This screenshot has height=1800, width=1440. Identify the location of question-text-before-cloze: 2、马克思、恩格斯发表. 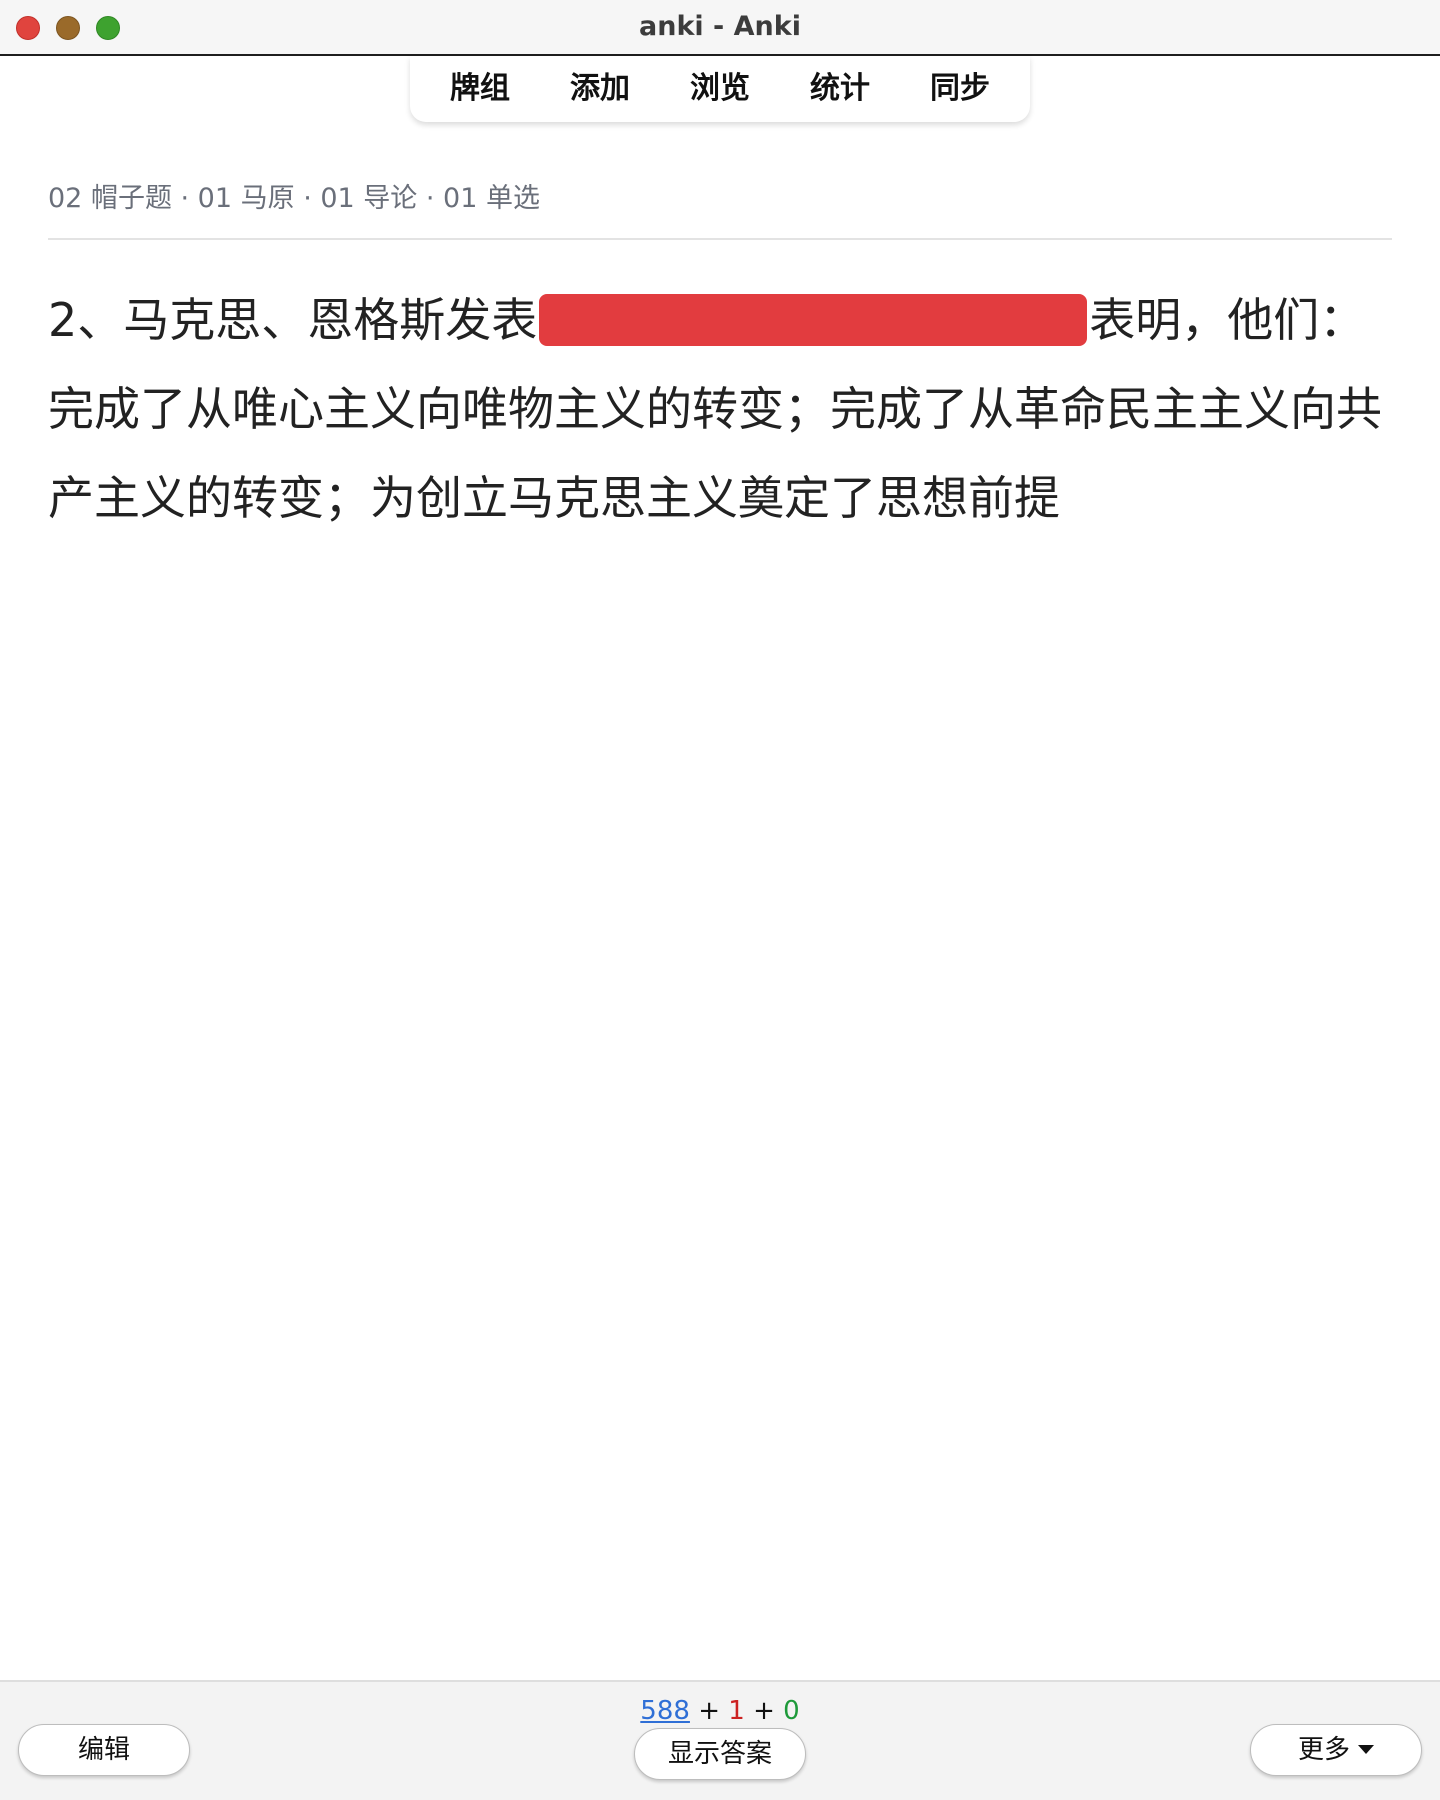
(293, 320).